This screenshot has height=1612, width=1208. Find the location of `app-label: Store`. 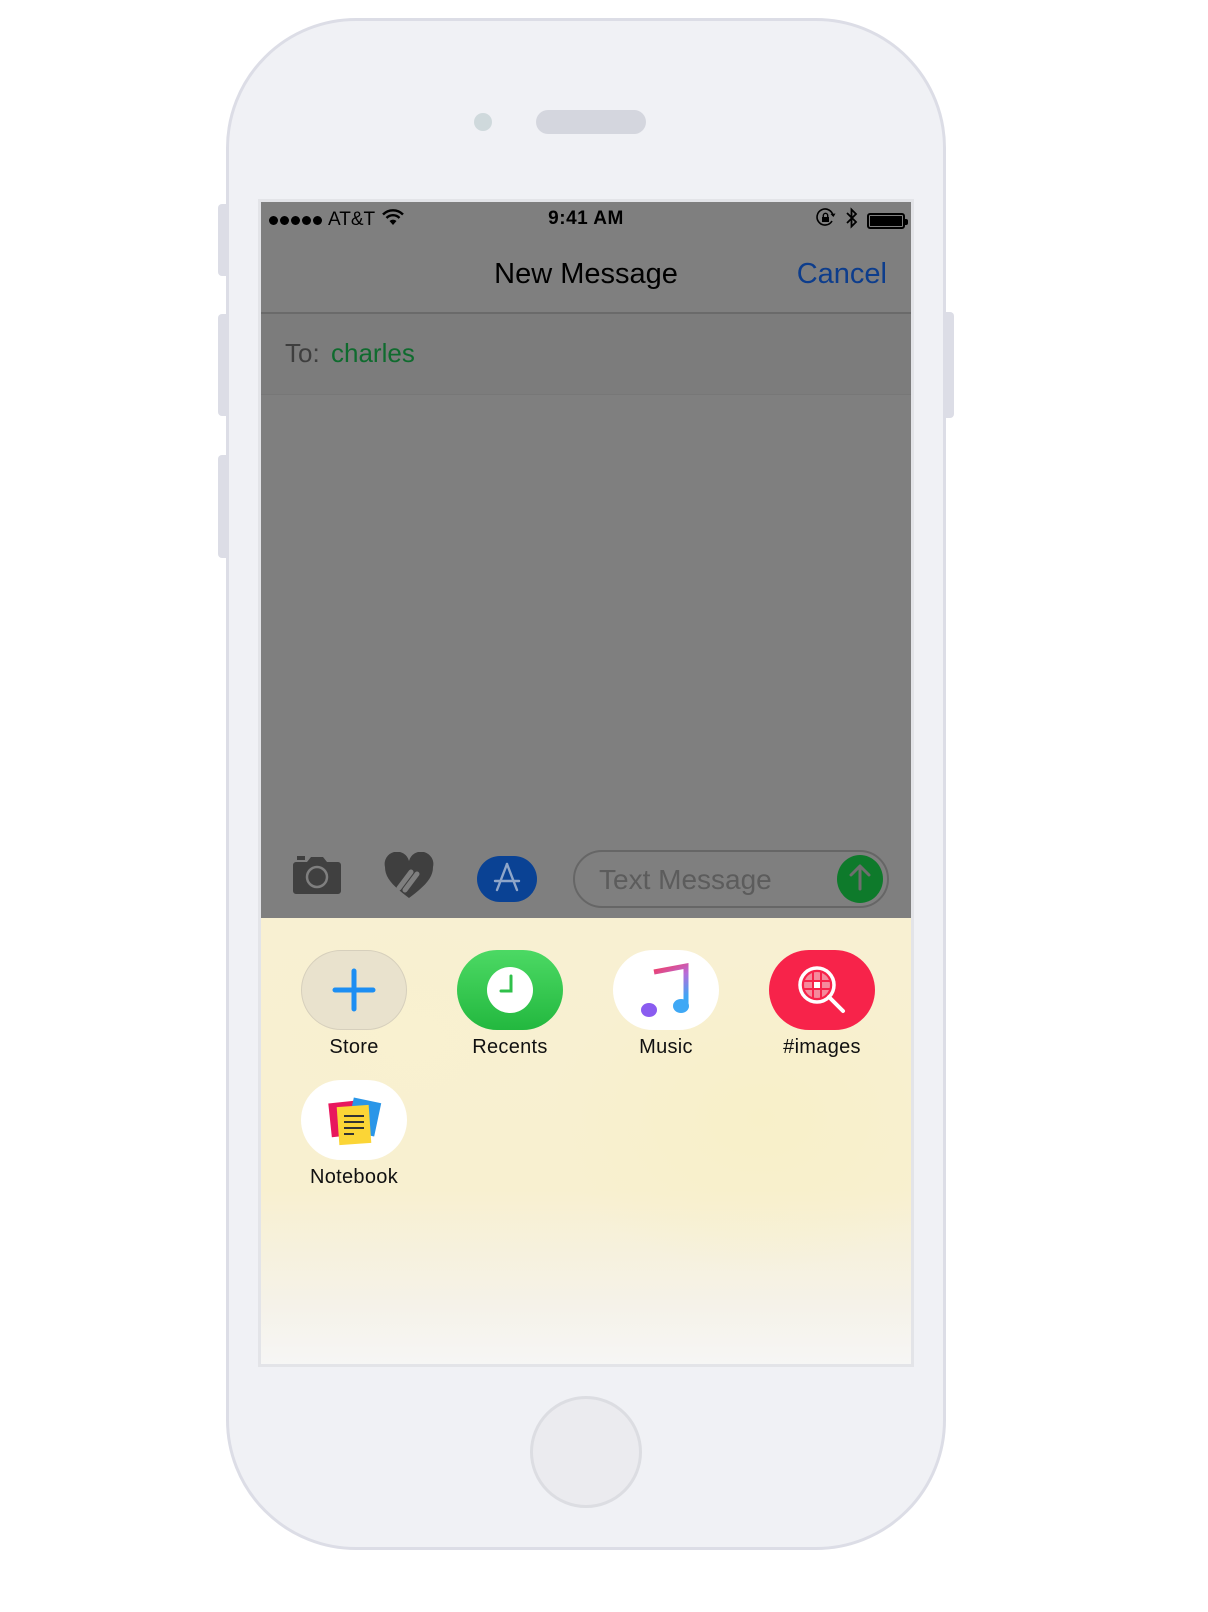

app-label: Store is located at coordinates (354, 1047).